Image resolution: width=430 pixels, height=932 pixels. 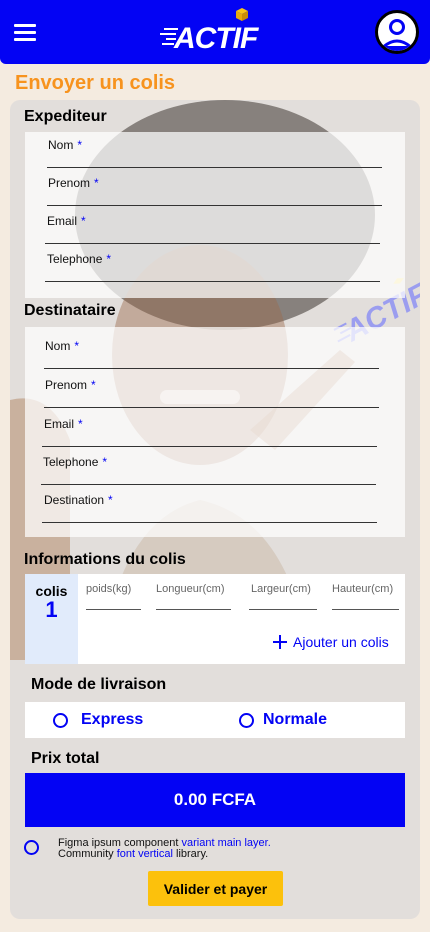 I want to click on destinataire-nom-underline, so click(x=211, y=368).